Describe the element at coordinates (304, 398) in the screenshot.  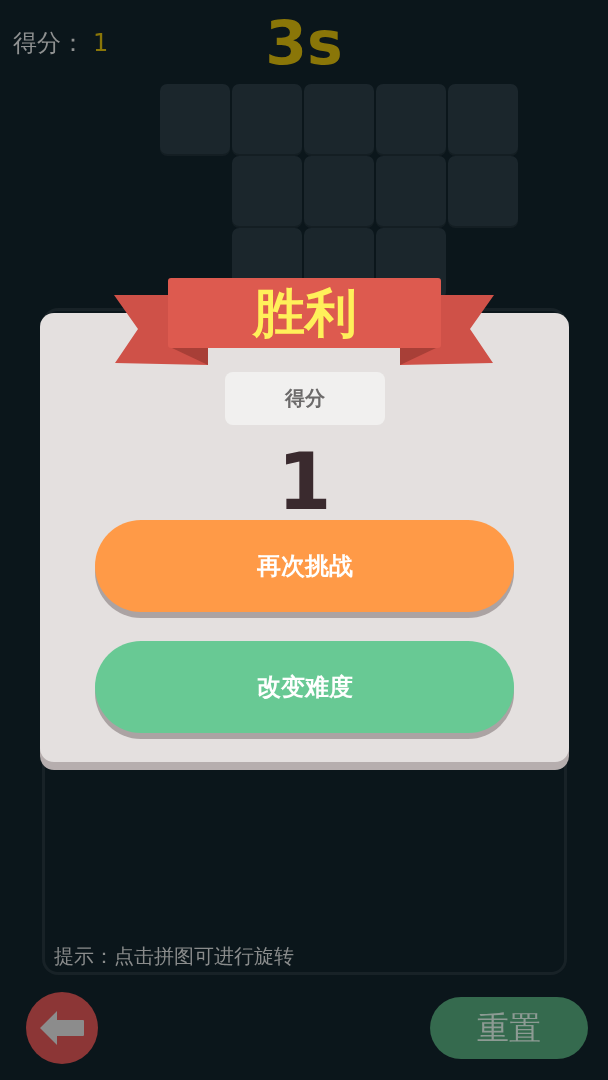
I see `score-label: 得分` at that location.